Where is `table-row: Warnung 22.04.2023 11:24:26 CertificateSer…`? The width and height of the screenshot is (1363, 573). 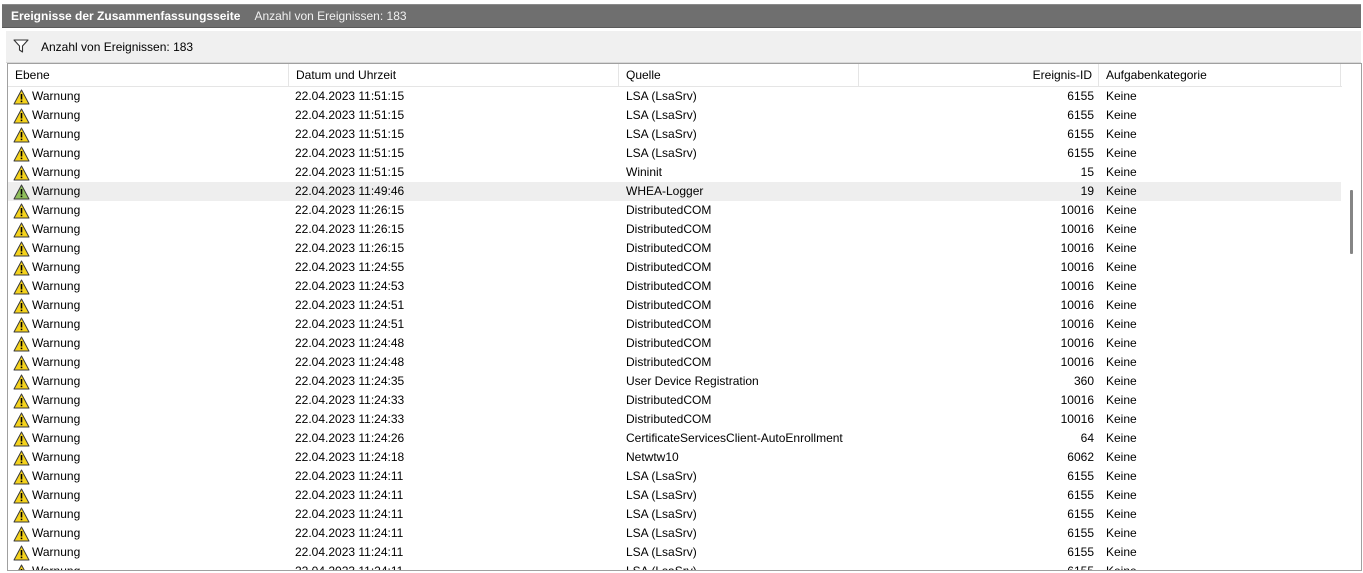 table-row: Warnung 22.04.2023 11:24:26 CertificateSer… is located at coordinates (674, 438).